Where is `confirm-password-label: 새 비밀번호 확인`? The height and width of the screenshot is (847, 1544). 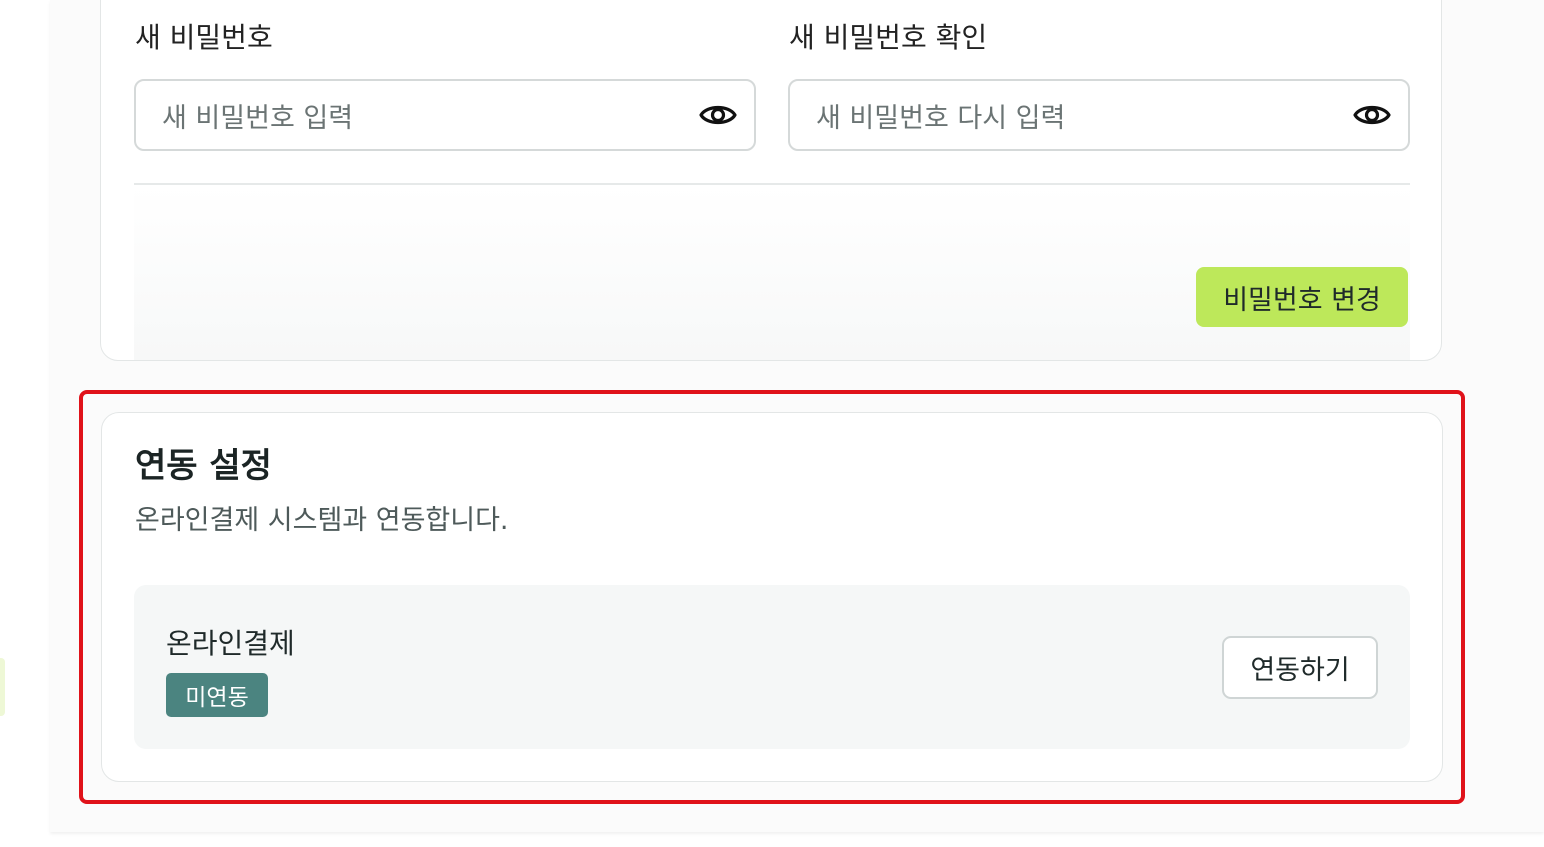
confirm-password-label: 새 비밀번호 확인 is located at coordinates (888, 37).